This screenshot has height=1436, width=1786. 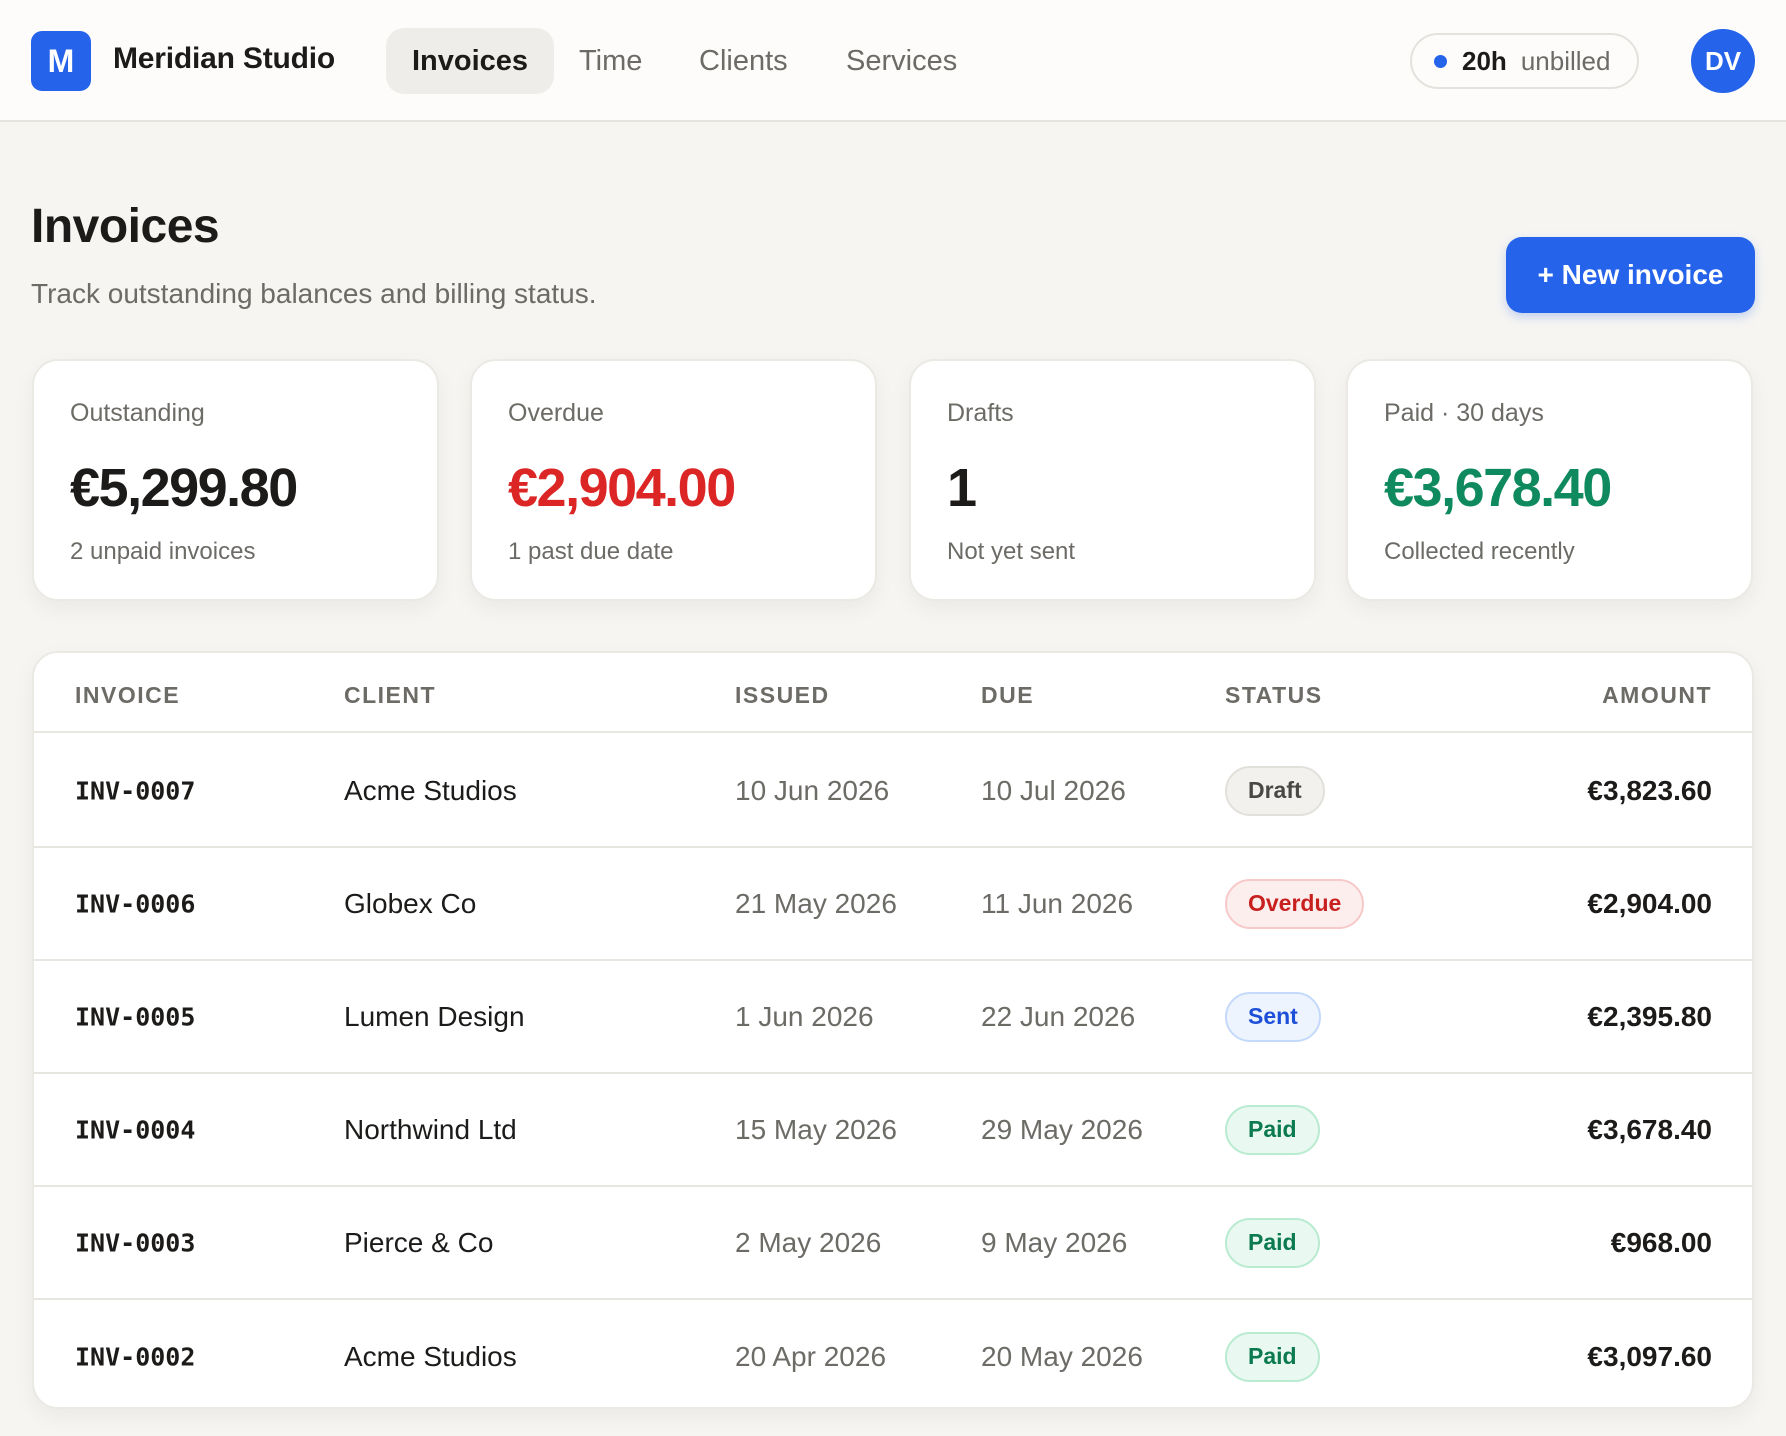 I want to click on invoice-amount: €3,678.40, so click(x=1649, y=1129).